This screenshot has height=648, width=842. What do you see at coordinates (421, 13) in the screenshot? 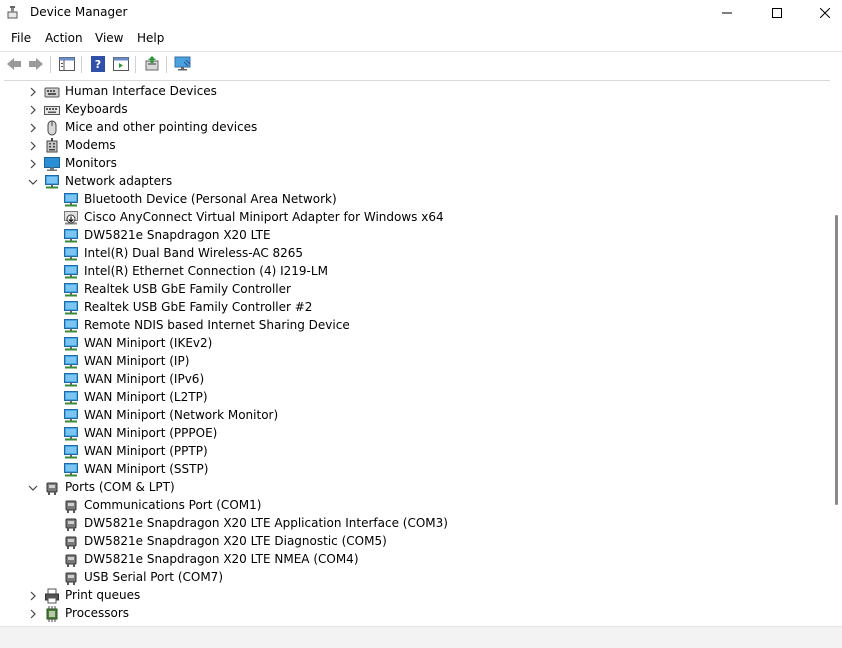
I see `title-bar: Device Manager` at bounding box center [421, 13].